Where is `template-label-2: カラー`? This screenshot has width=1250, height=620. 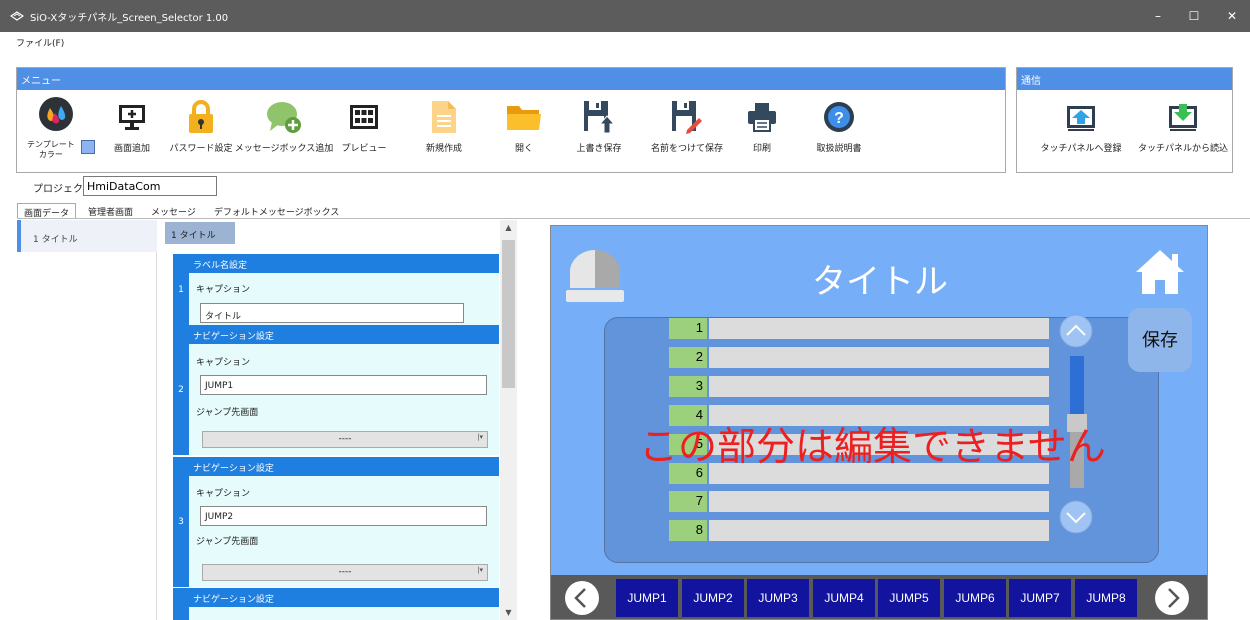
template-label-2: カラー is located at coordinates (50, 154).